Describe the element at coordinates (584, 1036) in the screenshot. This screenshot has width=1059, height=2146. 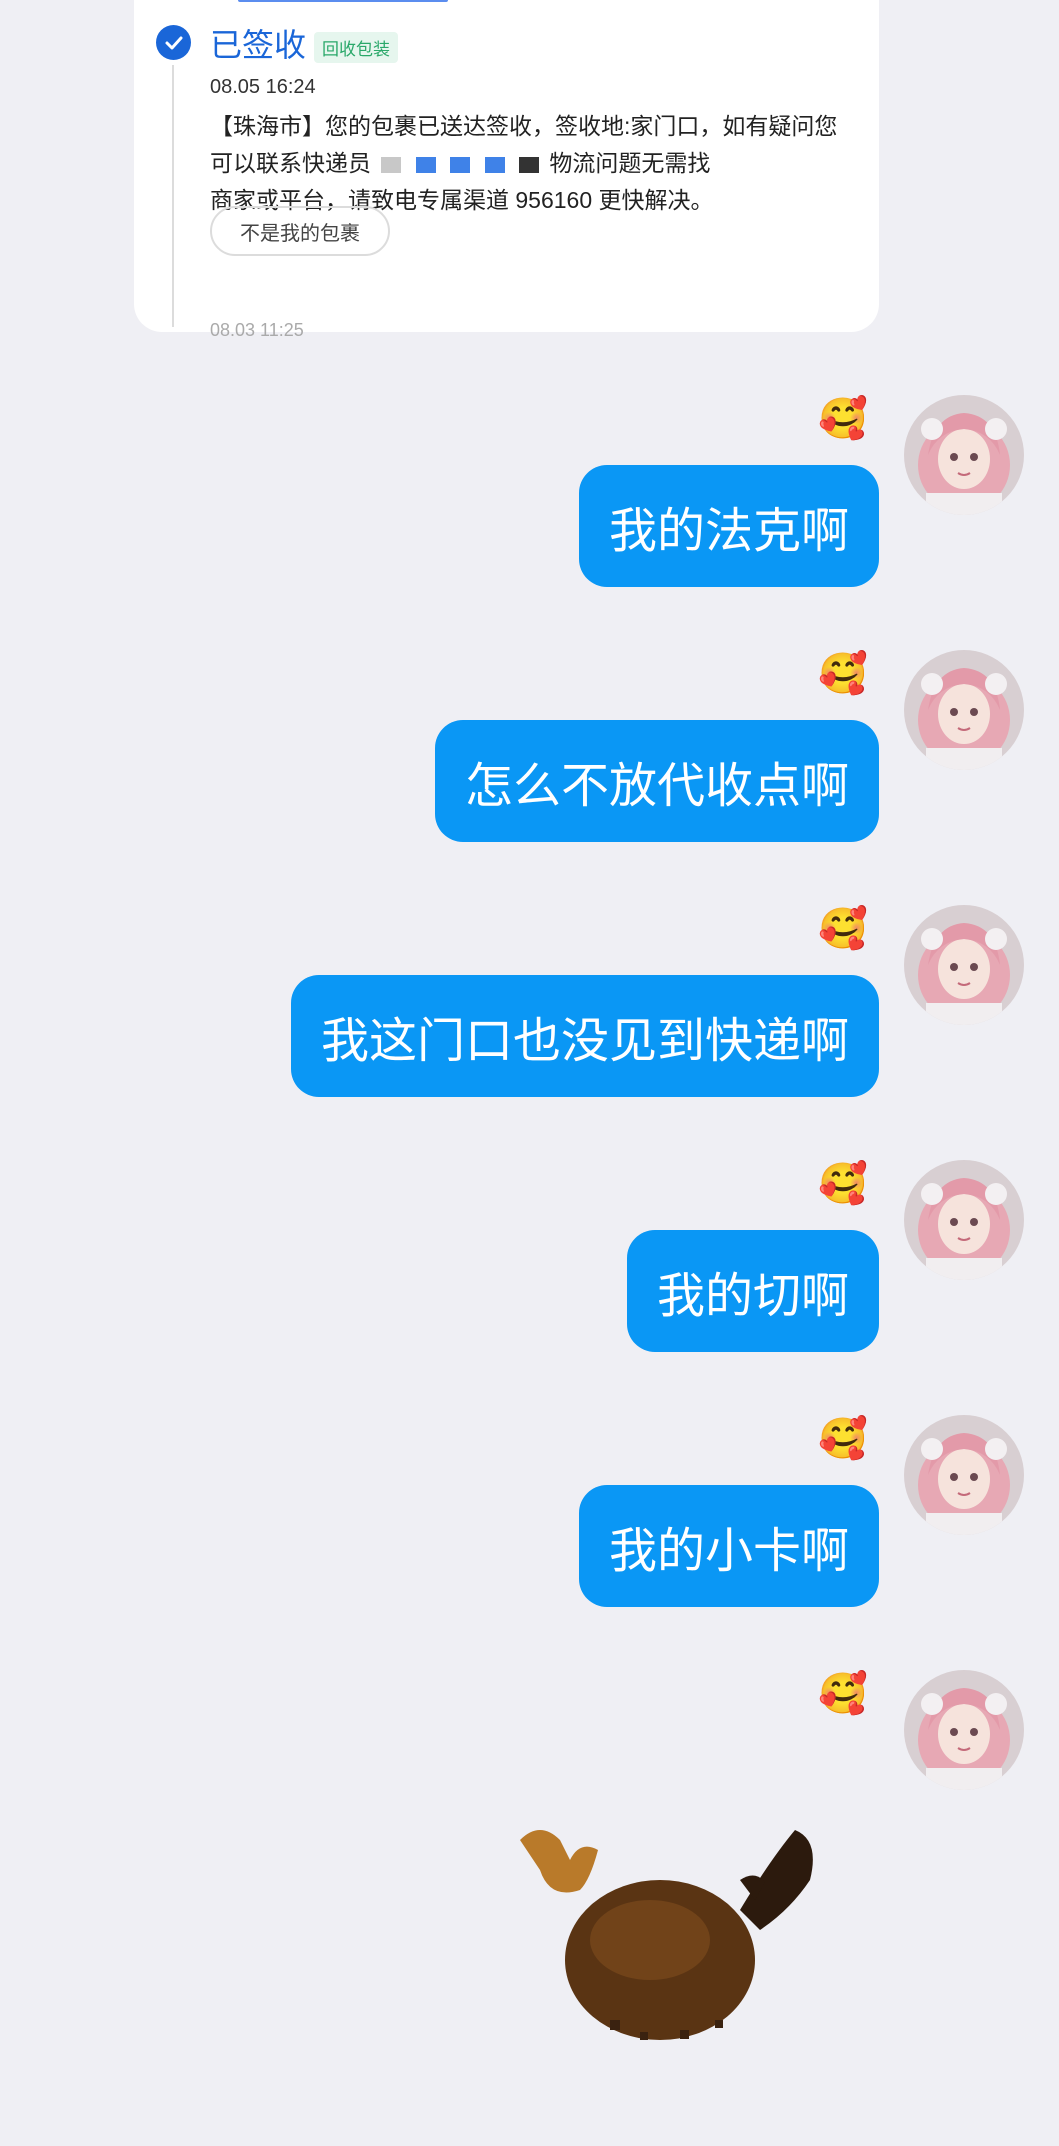
I see `message-bubble: 我这门口也没见到快递啊` at that location.